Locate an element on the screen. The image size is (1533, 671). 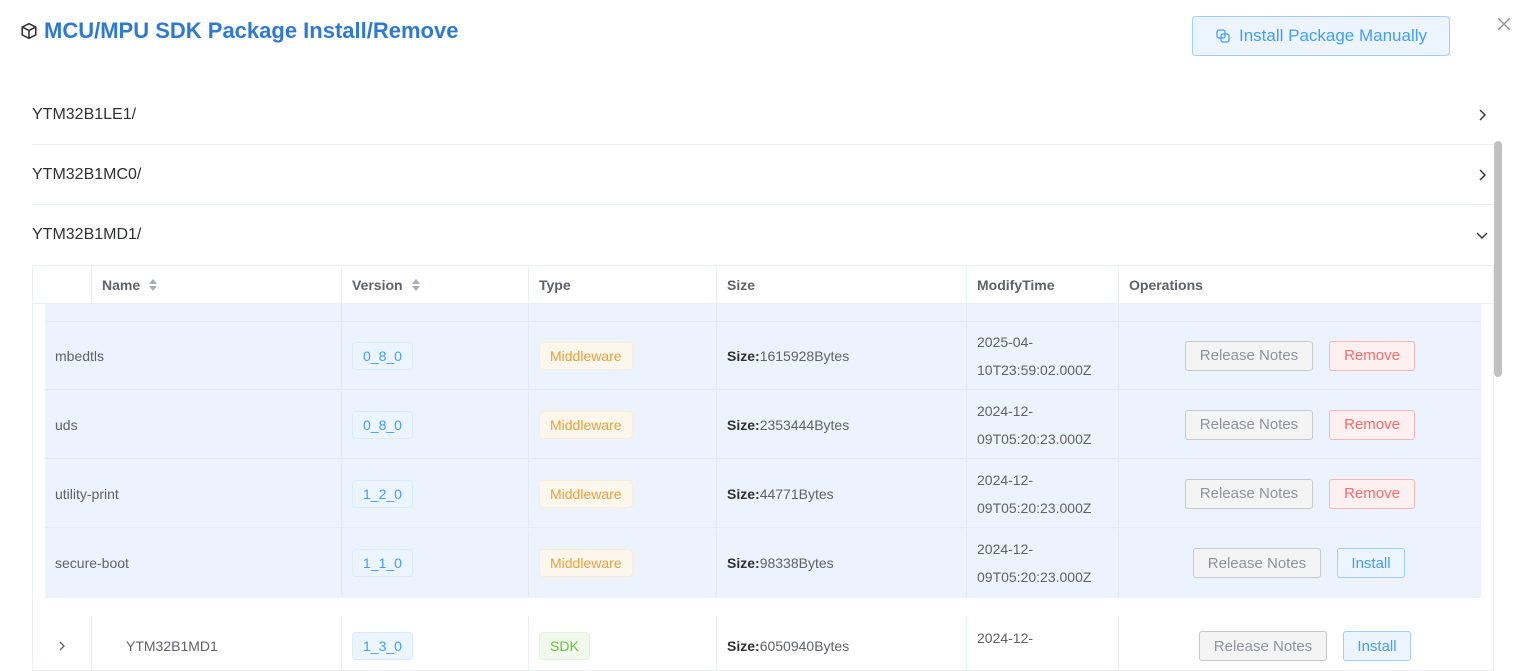
package-name: secure-boot is located at coordinates (92, 563).